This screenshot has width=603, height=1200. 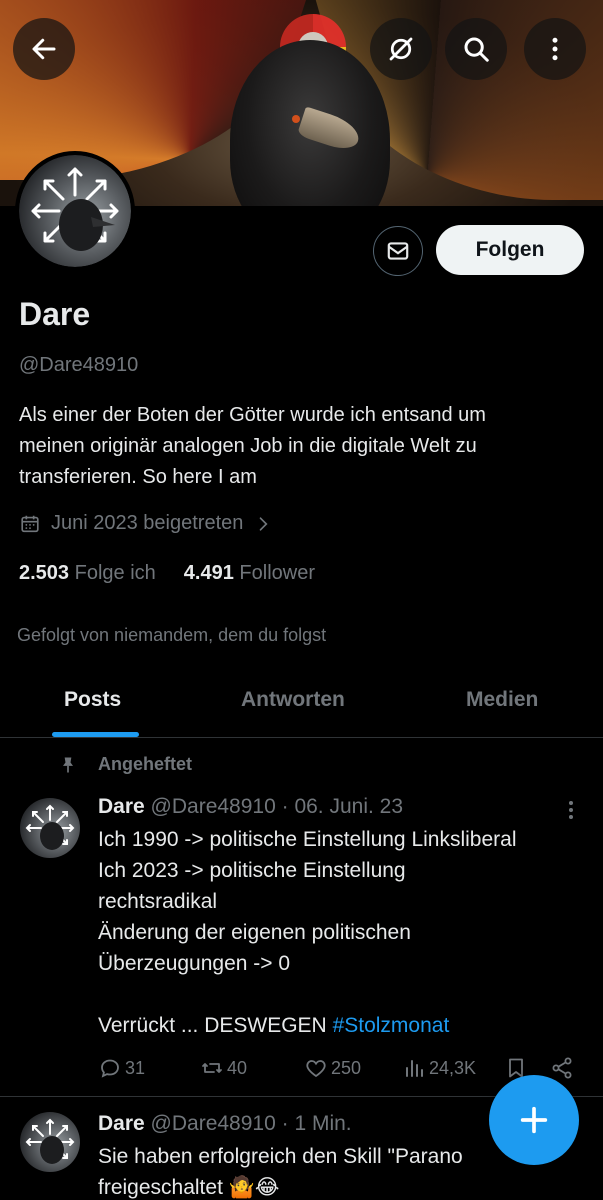 I want to click on following-stat: 2.503 Folge ich, so click(x=87, y=573).